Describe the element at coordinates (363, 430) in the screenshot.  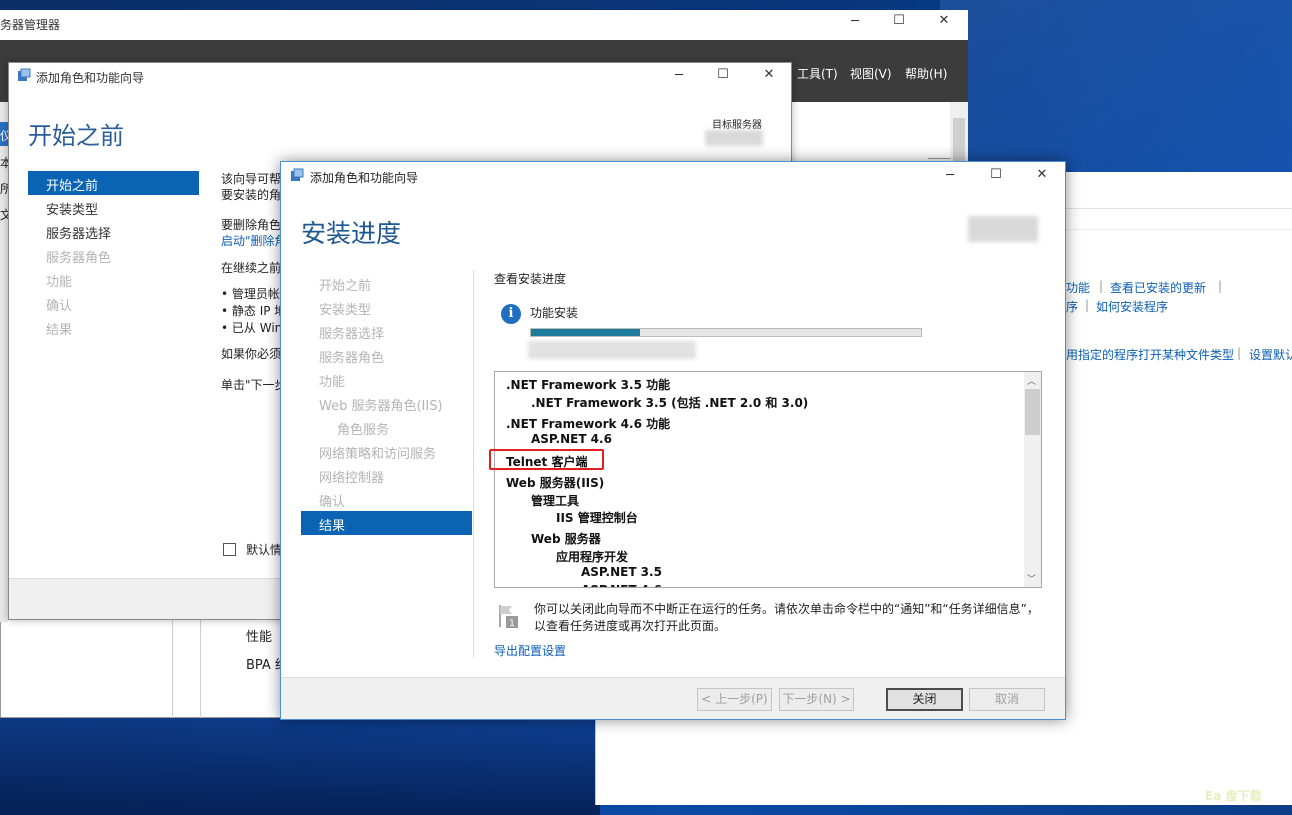
I see `nav-role-services: 角色服务` at that location.